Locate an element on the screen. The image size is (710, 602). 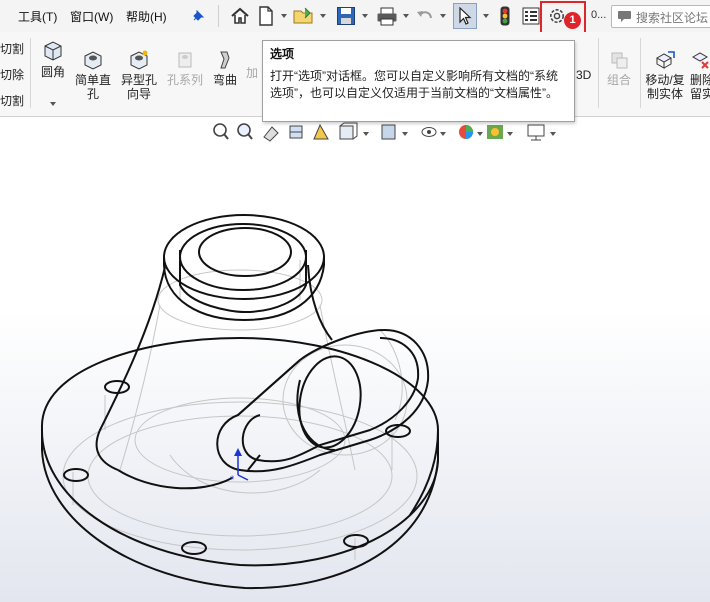
chat-bubble-icon is located at coordinates (624, 18).